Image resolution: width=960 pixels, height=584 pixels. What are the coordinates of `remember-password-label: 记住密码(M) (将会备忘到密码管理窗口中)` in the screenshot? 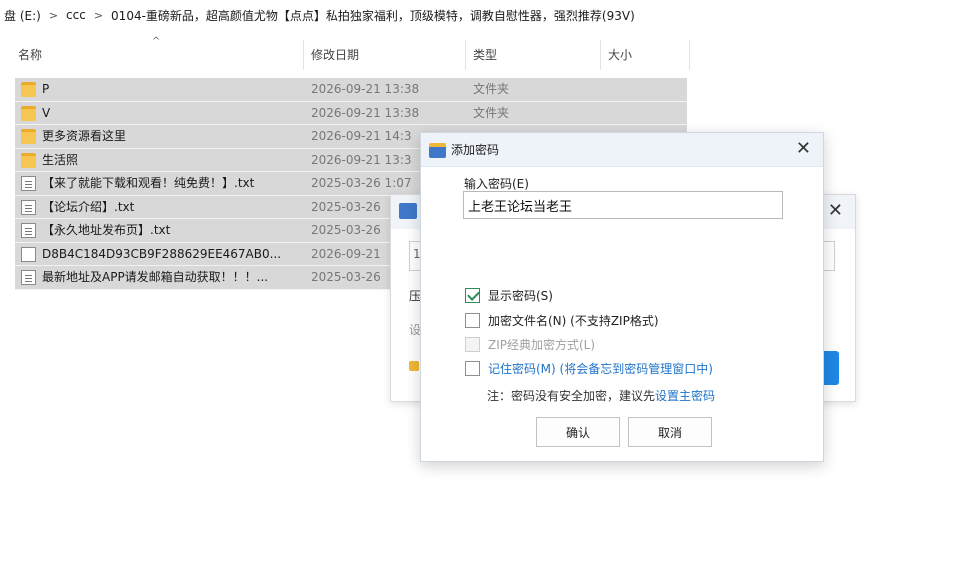 It's located at (600, 368).